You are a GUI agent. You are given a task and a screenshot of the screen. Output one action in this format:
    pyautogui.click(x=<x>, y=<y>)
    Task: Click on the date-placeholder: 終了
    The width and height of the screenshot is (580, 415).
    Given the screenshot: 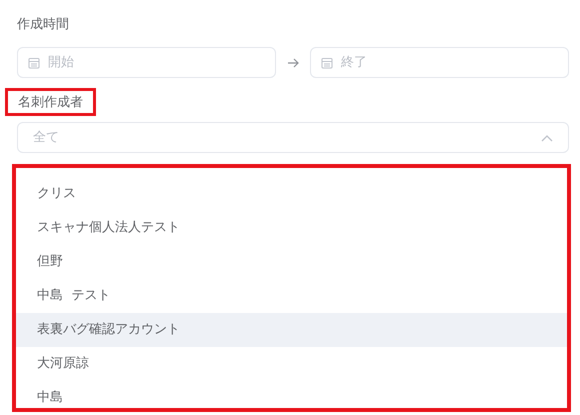 What is the action you would take?
    pyautogui.click(x=354, y=63)
    